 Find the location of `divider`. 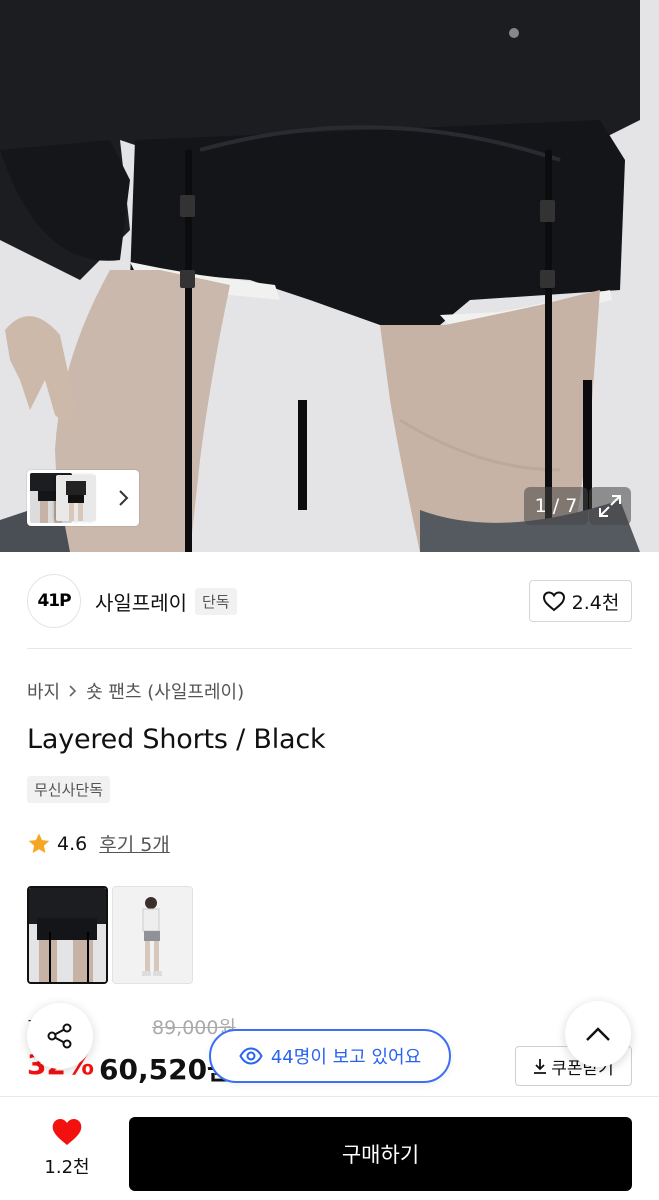

divider is located at coordinates (329, 648).